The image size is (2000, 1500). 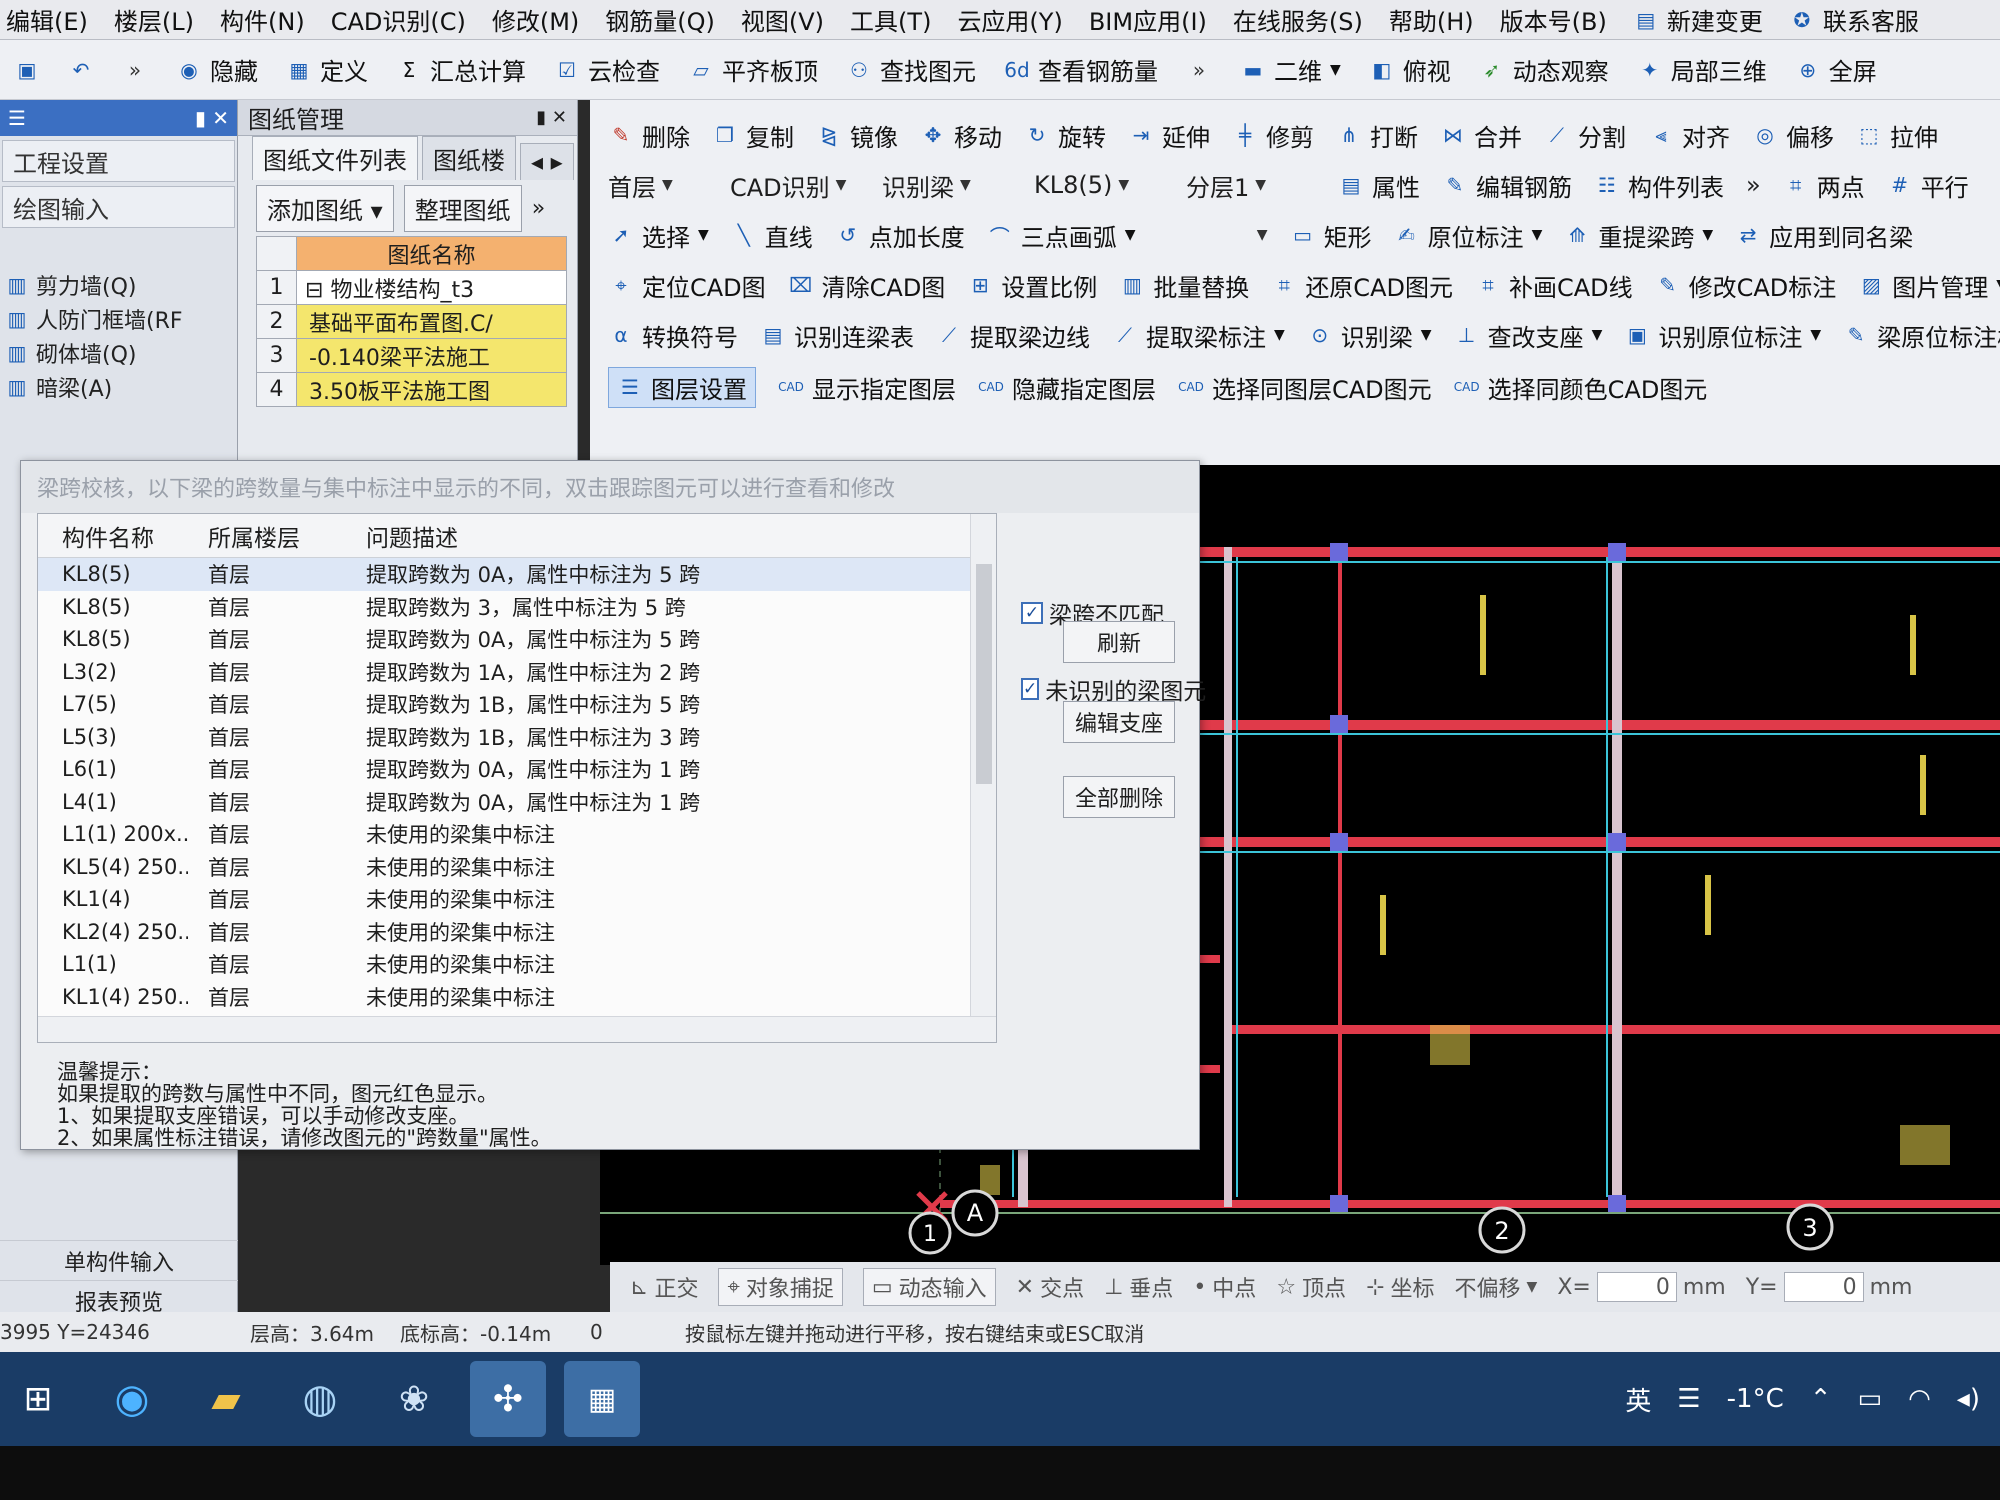 I want to click on delete-all-button: 全部删除, so click(x=1119, y=797).